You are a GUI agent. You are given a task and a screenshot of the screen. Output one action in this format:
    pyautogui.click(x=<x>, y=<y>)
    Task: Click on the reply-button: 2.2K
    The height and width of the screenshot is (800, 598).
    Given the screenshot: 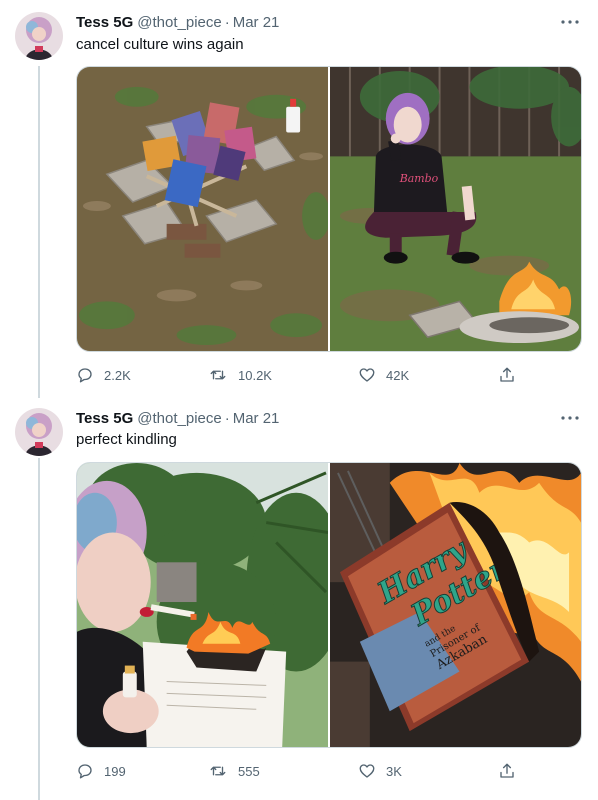 What is the action you would take?
    pyautogui.click(x=141, y=375)
    